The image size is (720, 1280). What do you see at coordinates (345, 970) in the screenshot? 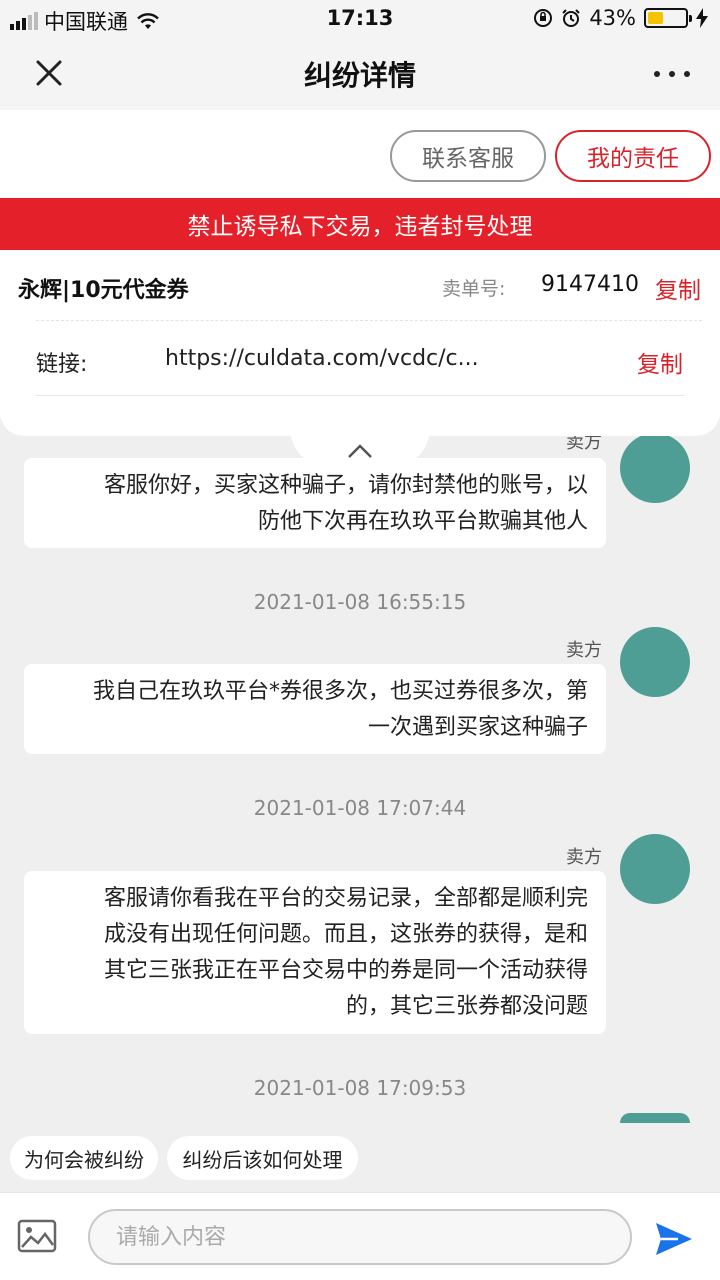
I see `message-line: 其它三张我正在平台交易中的券是同一个活动获得` at bounding box center [345, 970].